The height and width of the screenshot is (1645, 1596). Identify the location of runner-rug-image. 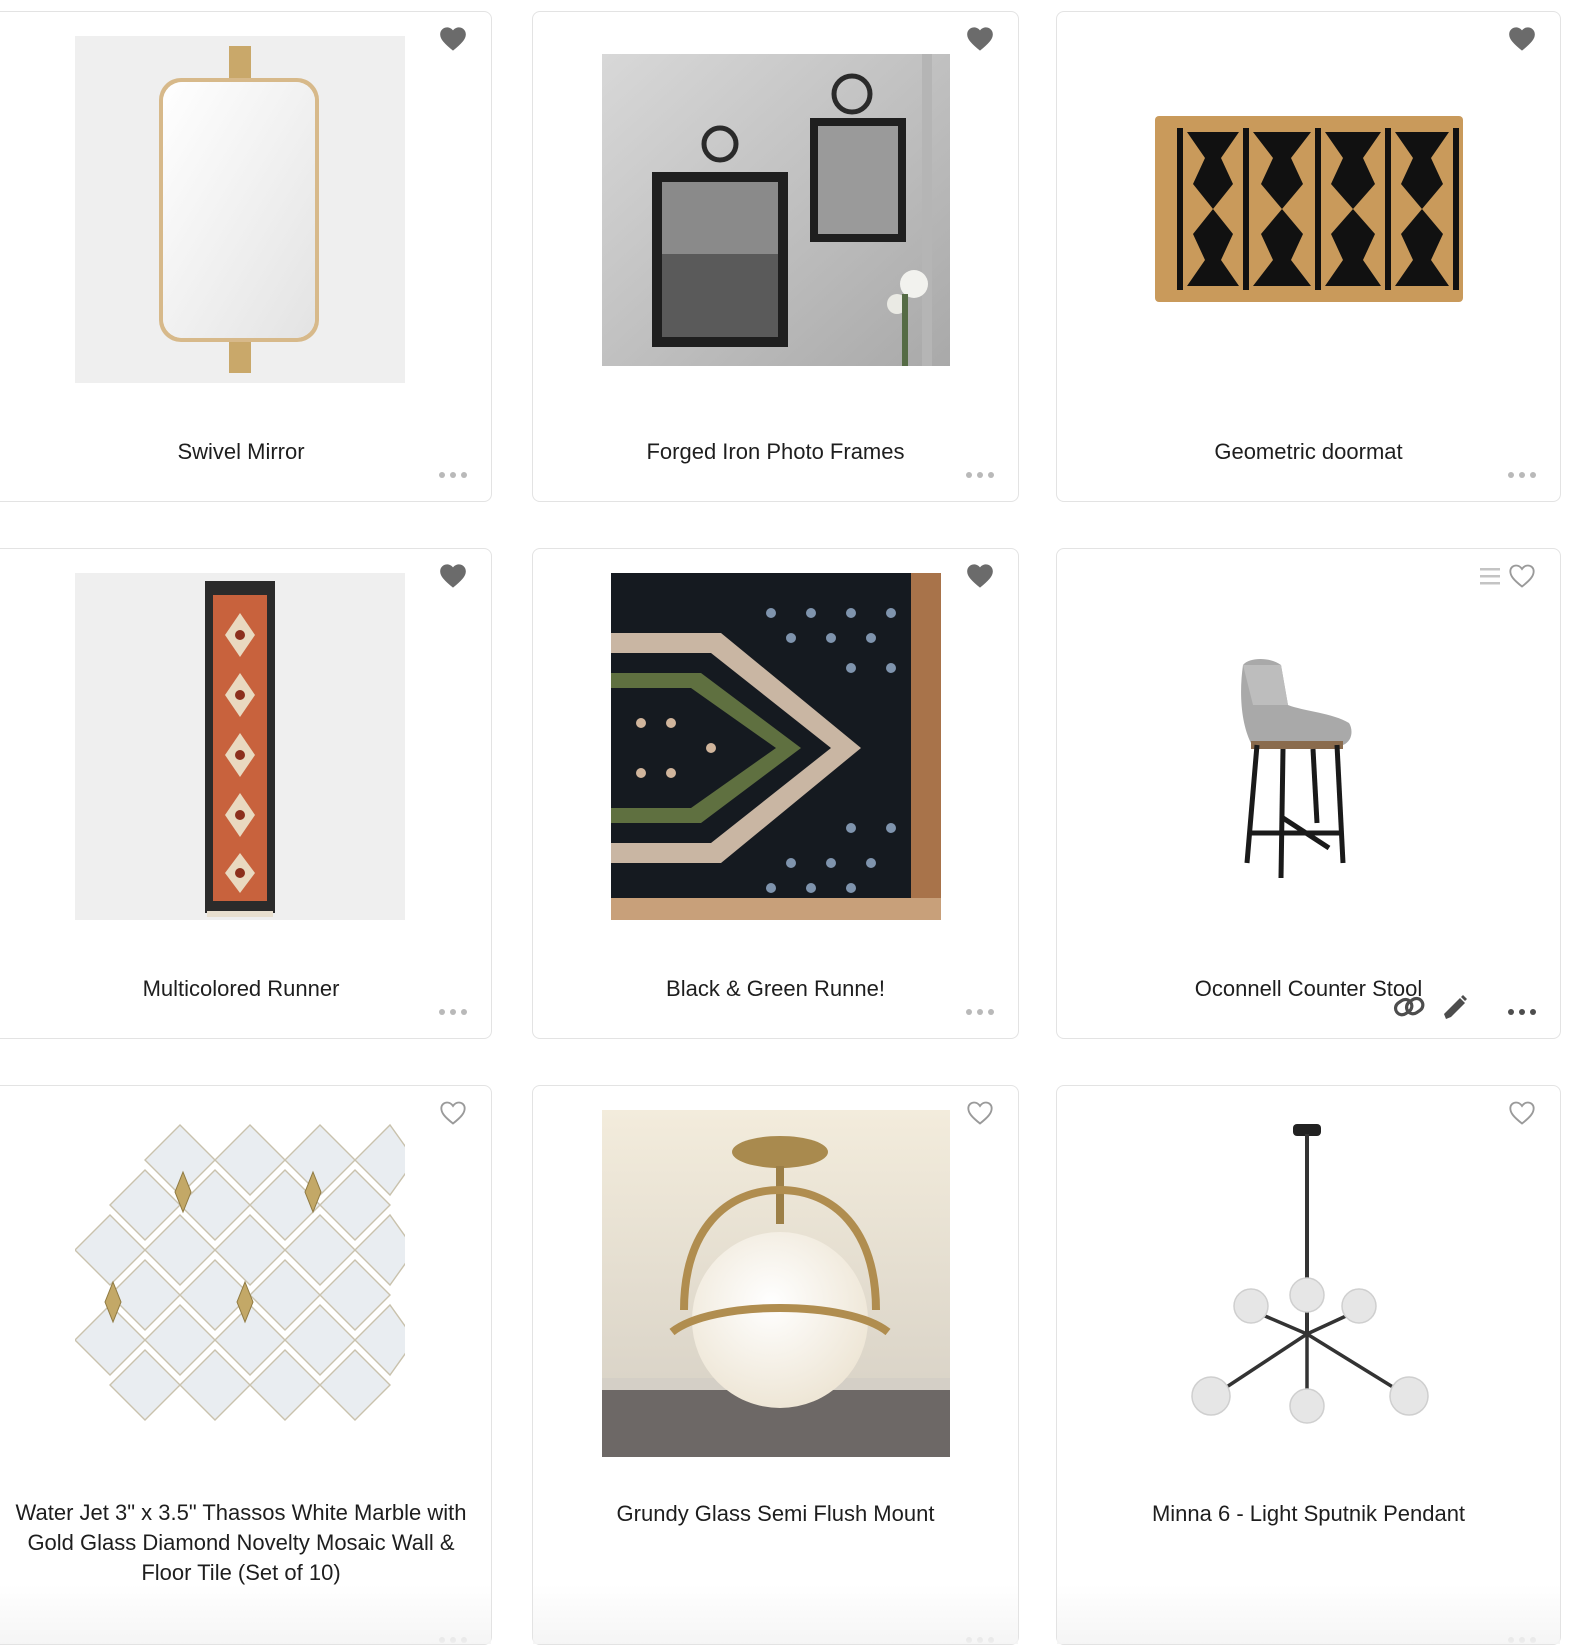
(240, 746).